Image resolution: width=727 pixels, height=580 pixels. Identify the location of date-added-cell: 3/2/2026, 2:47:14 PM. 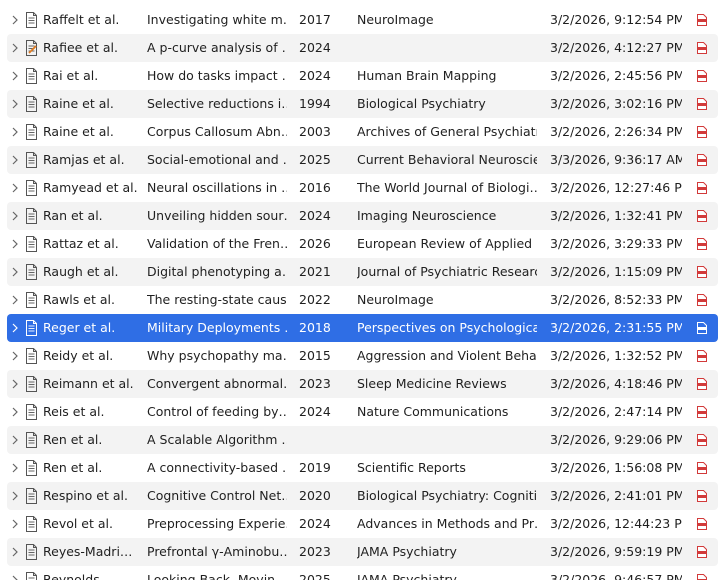
(616, 411).